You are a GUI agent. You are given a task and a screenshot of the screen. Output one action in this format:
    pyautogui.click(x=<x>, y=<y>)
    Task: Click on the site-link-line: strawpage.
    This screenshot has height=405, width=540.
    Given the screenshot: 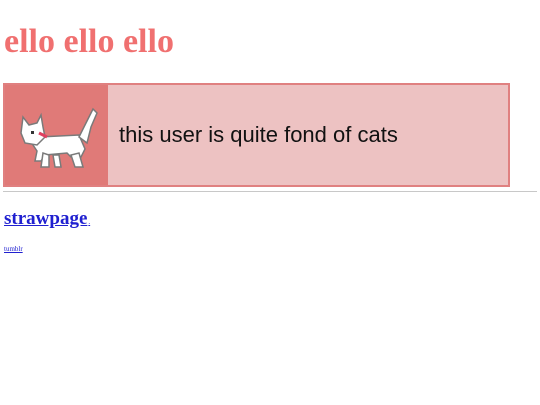 What is the action you would take?
    pyautogui.click(x=47, y=219)
    